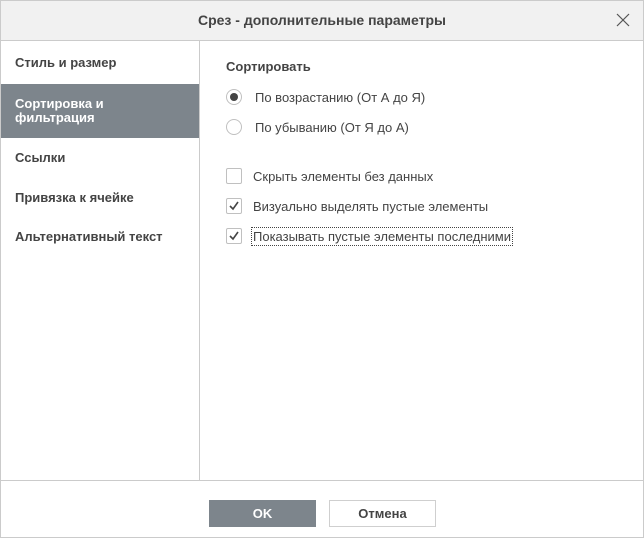 The width and height of the screenshot is (644, 538). I want to click on close-button, so click(623, 20).